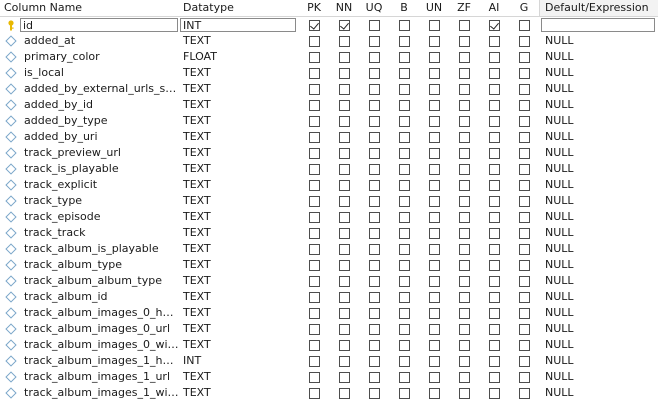 This screenshot has height=404, width=658. Describe the element at coordinates (89, 41) in the screenshot. I see `column-name-cell: added_at` at that location.